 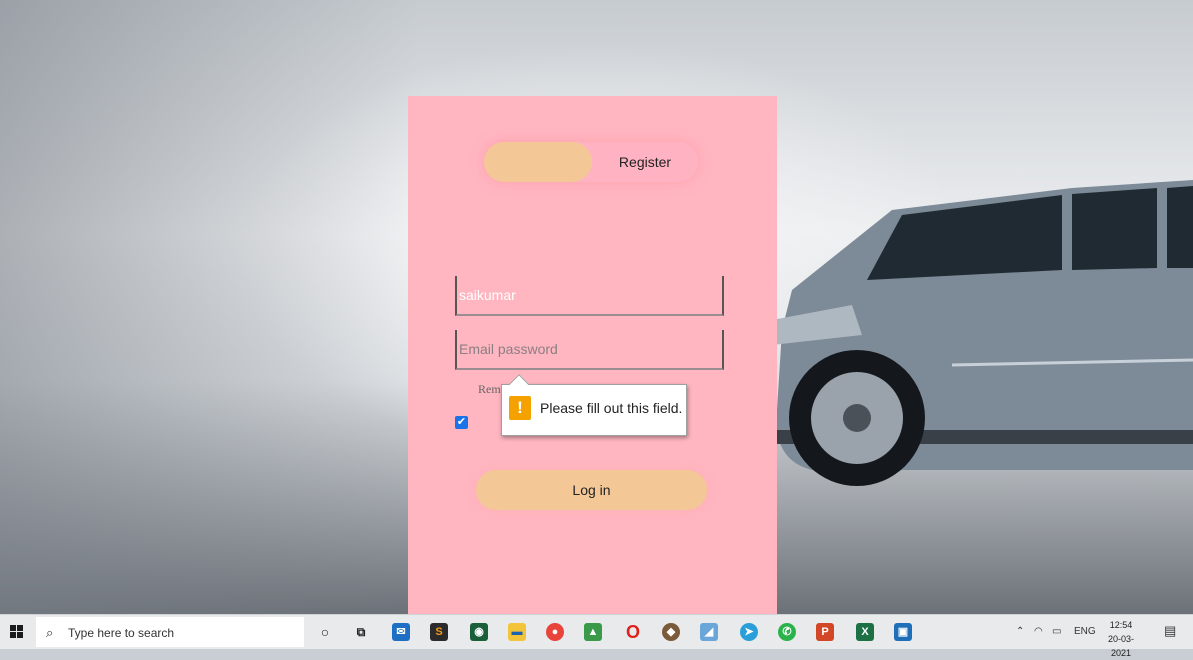 I want to click on login-register-toggle: Register, so click(x=591, y=162).